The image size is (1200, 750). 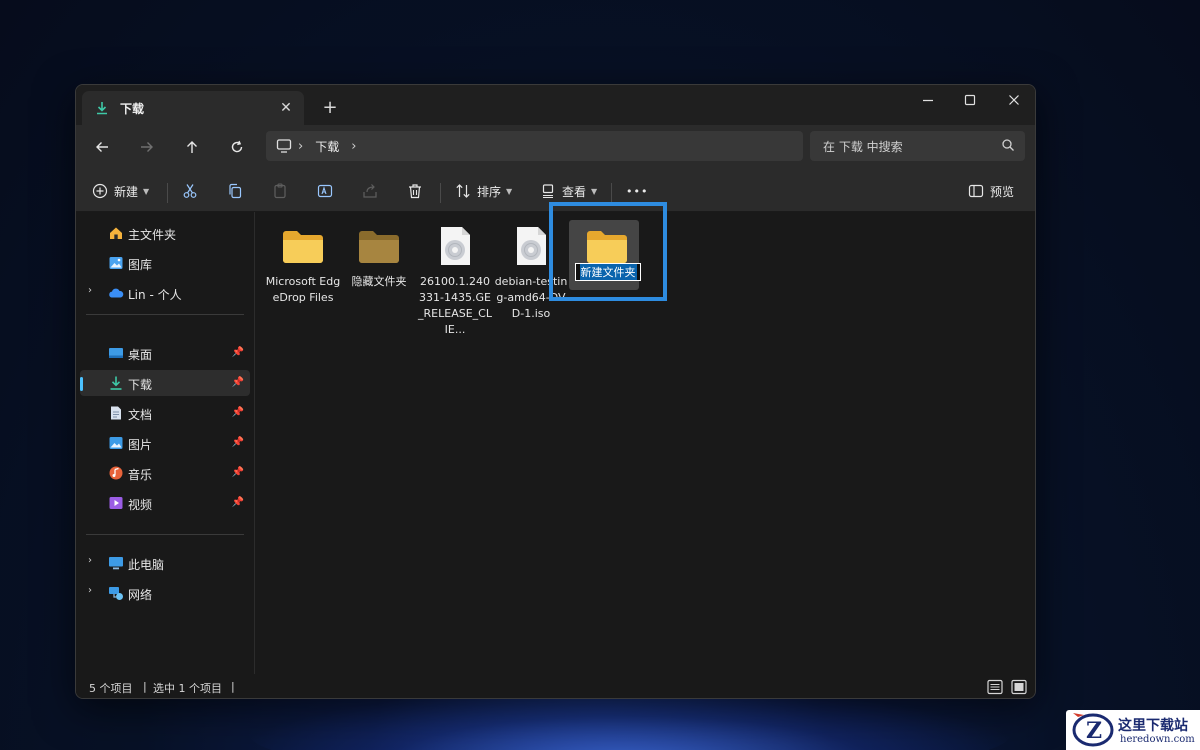 I want to click on arrow-left-icon, so click(x=102, y=147).